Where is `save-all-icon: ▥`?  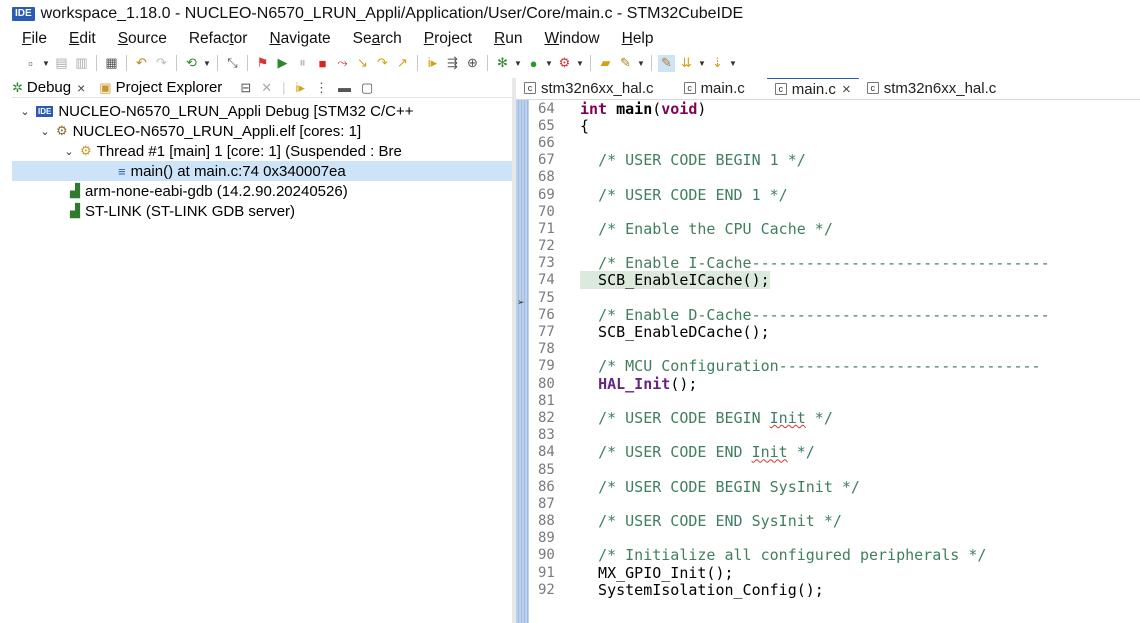 save-all-icon: ▥ is located at coordinates (81, 63).